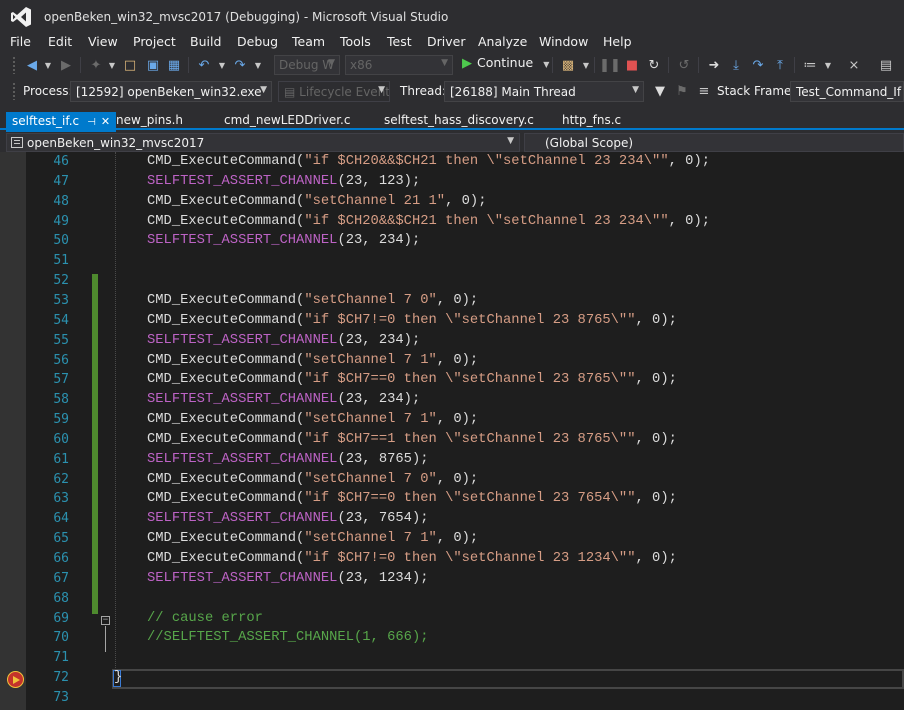  I want to click on new-dropdown-icon: ▼, so click(112, 65).